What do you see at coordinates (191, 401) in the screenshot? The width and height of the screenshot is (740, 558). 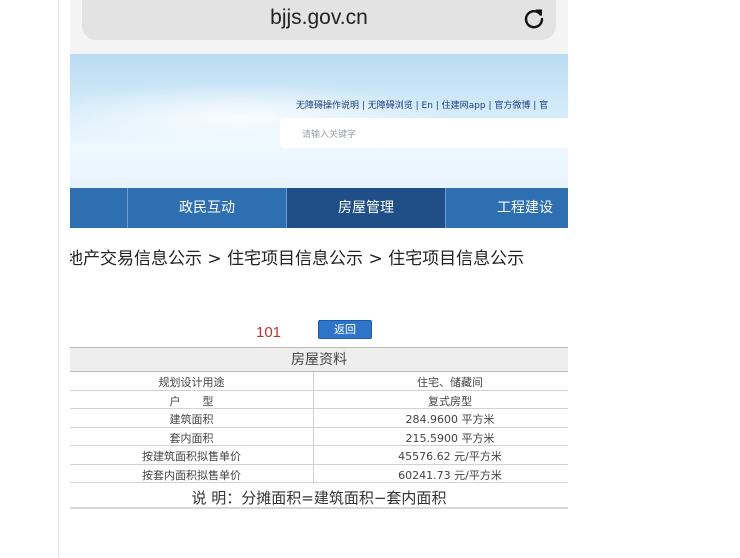 I see `row-label: 户 型` at bounding box center [191, 401].